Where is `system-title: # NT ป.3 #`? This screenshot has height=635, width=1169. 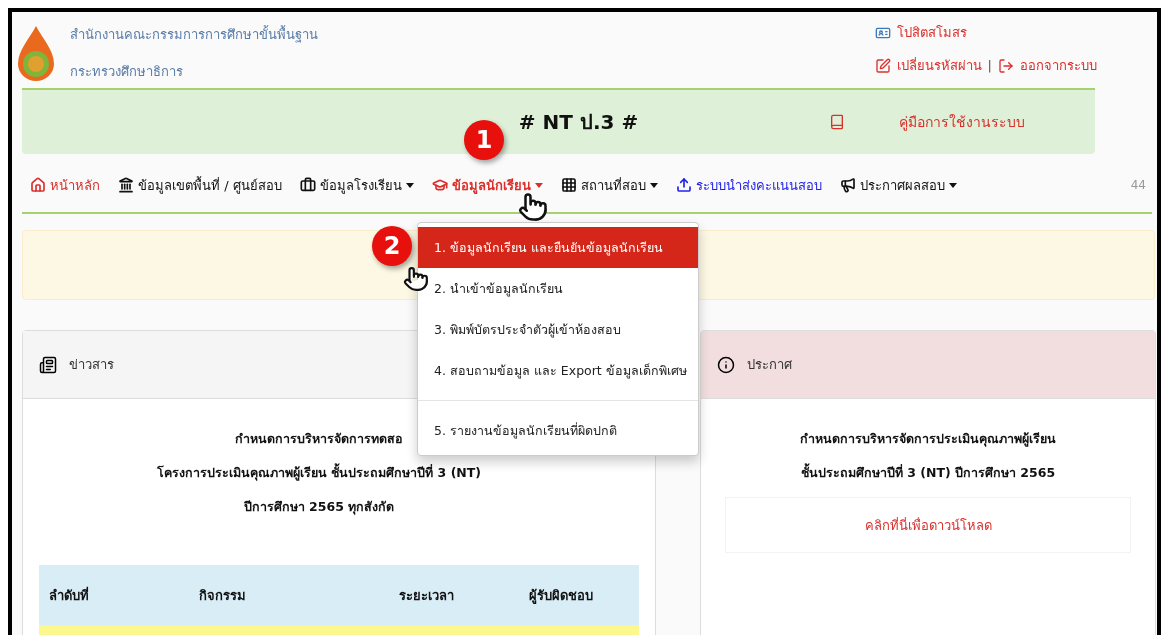 system-title: # NT ป.3 # is located at coordinates (578, 122).